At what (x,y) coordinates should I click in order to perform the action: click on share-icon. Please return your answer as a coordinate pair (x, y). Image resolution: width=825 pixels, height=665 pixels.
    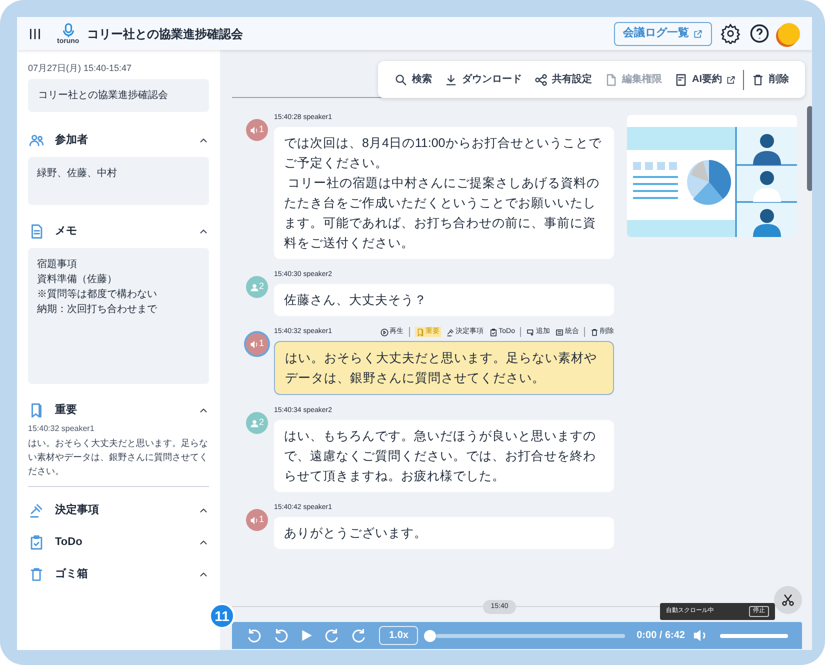
    Looking at the image, I should click on (541, 79).